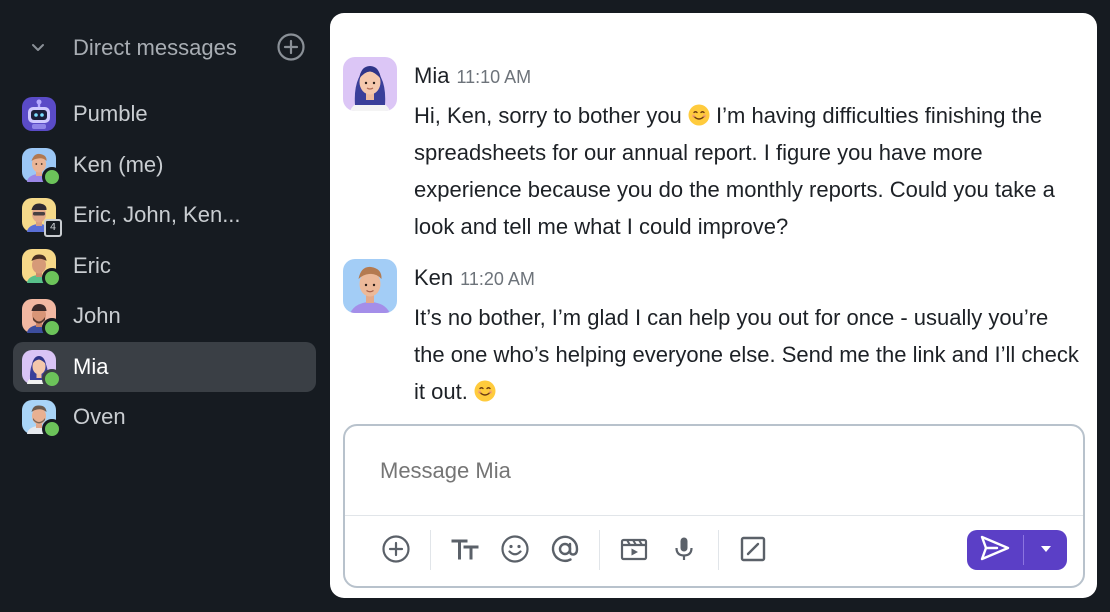  What do you see at coordinates (515, 549) in the screenshot?
I see `emoji-icon` at bounding box center [515, 549].